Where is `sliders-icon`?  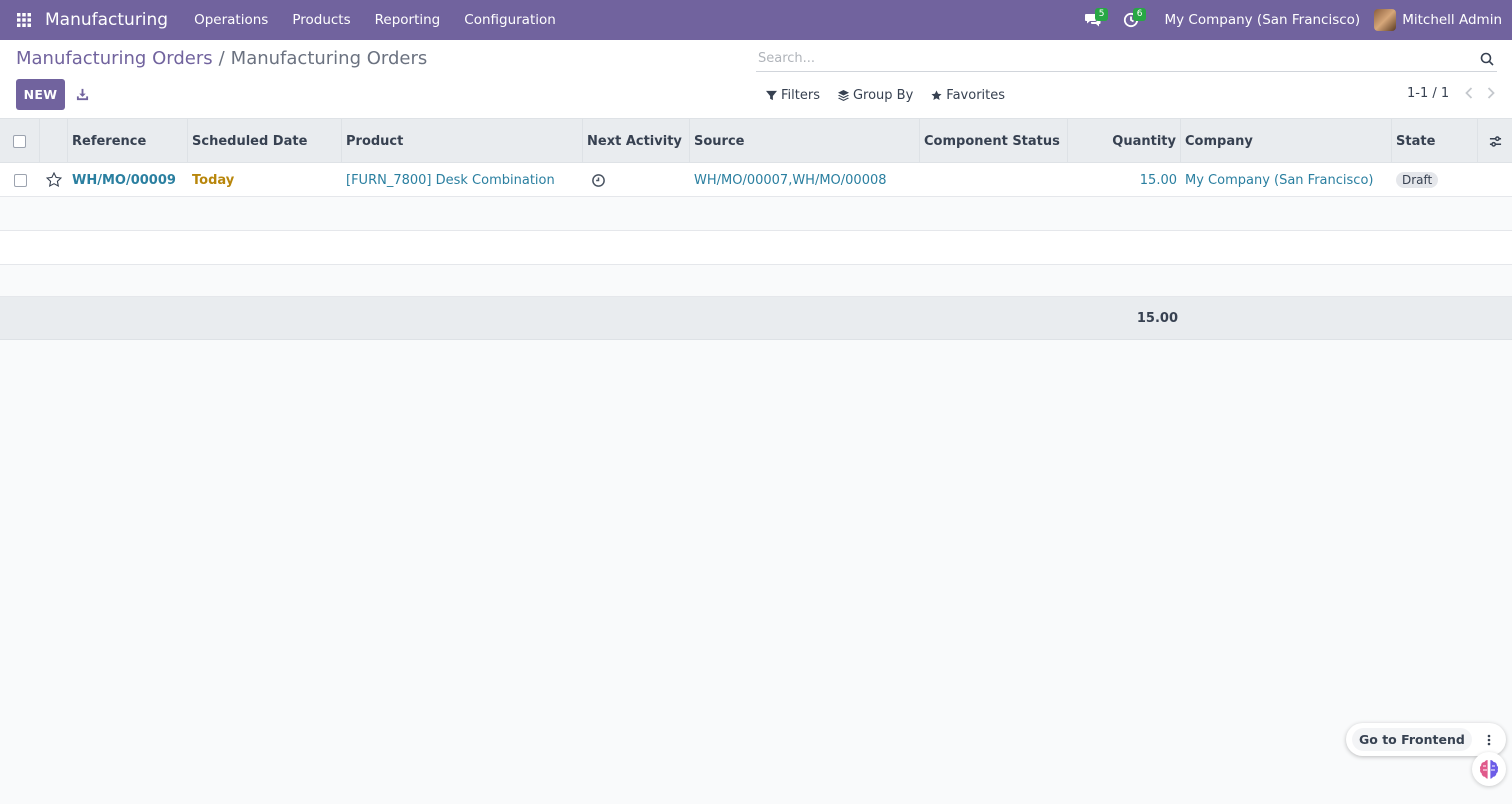
sliders-icon is located at coordinates (1495, 141).